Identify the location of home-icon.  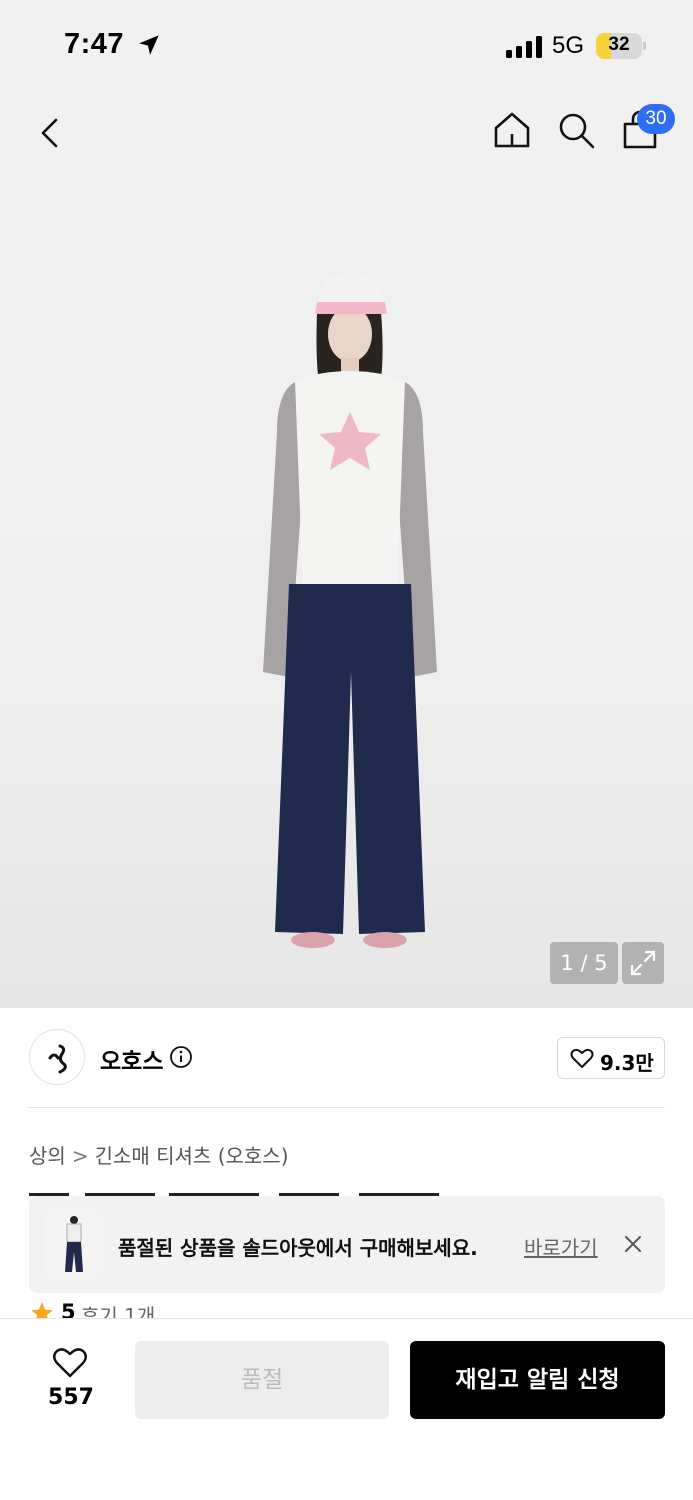
(512, 130).